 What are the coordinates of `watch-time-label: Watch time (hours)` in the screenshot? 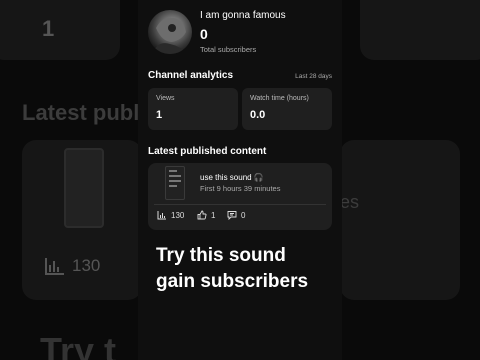 It's located at (279, 98).